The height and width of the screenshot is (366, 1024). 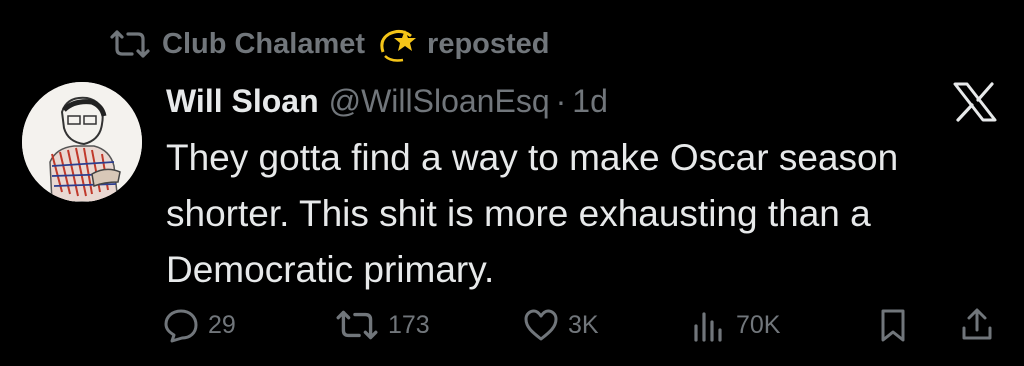 I want to click on author-handle: @WillSloanEsq, so click(x=439, y=101).